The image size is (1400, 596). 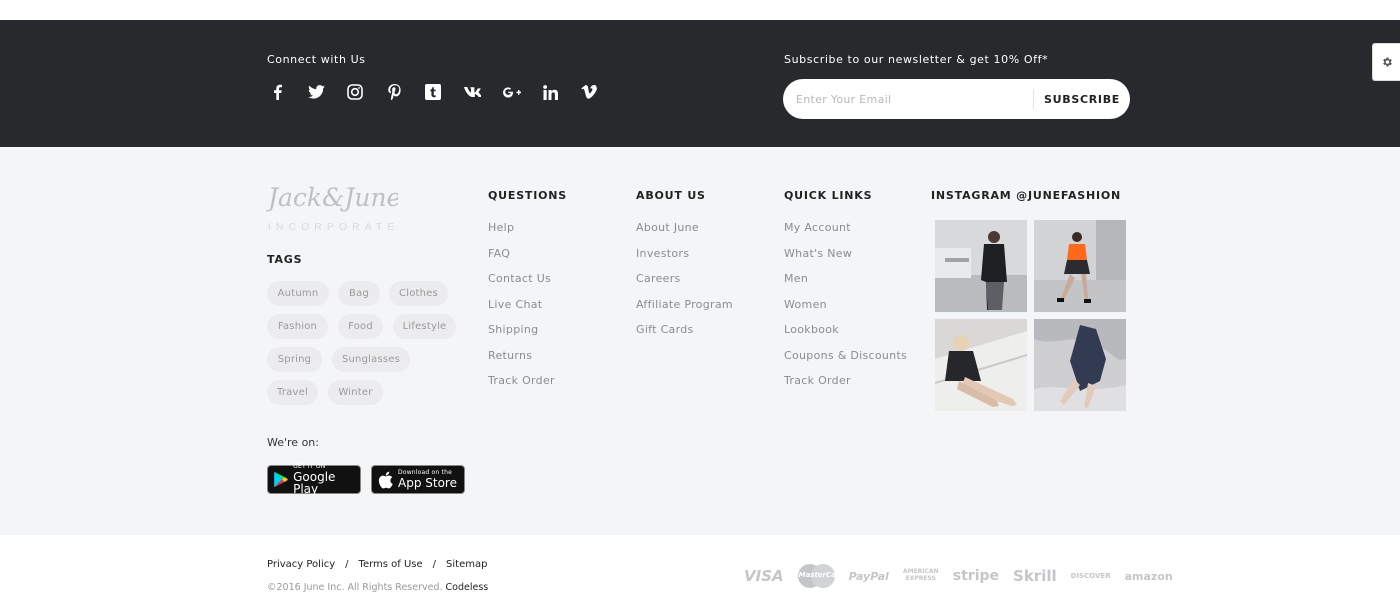 I want to click on skrill-icon: Skrill, so click(x=1035, y=576).